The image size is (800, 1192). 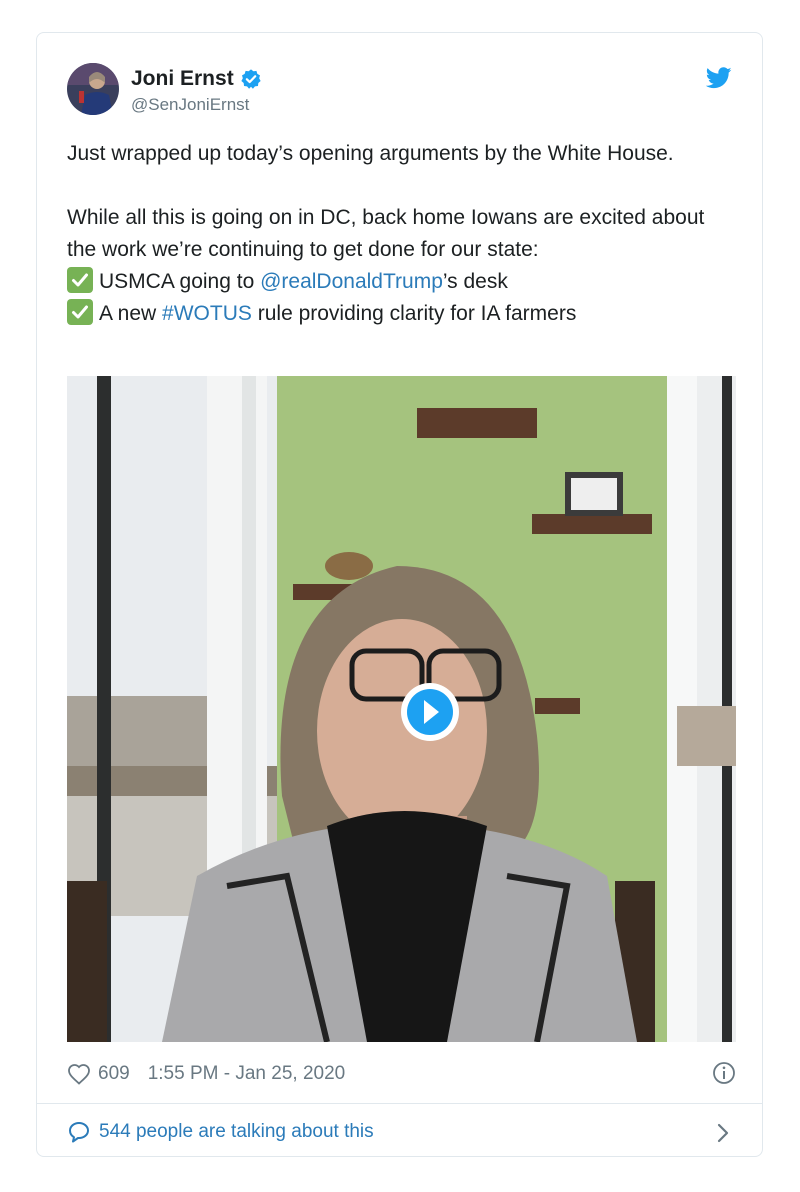 What do you see at coordinates (79, 1074) in the screenshot?
I see `heart-icon` at bounding box center [79, 1074].